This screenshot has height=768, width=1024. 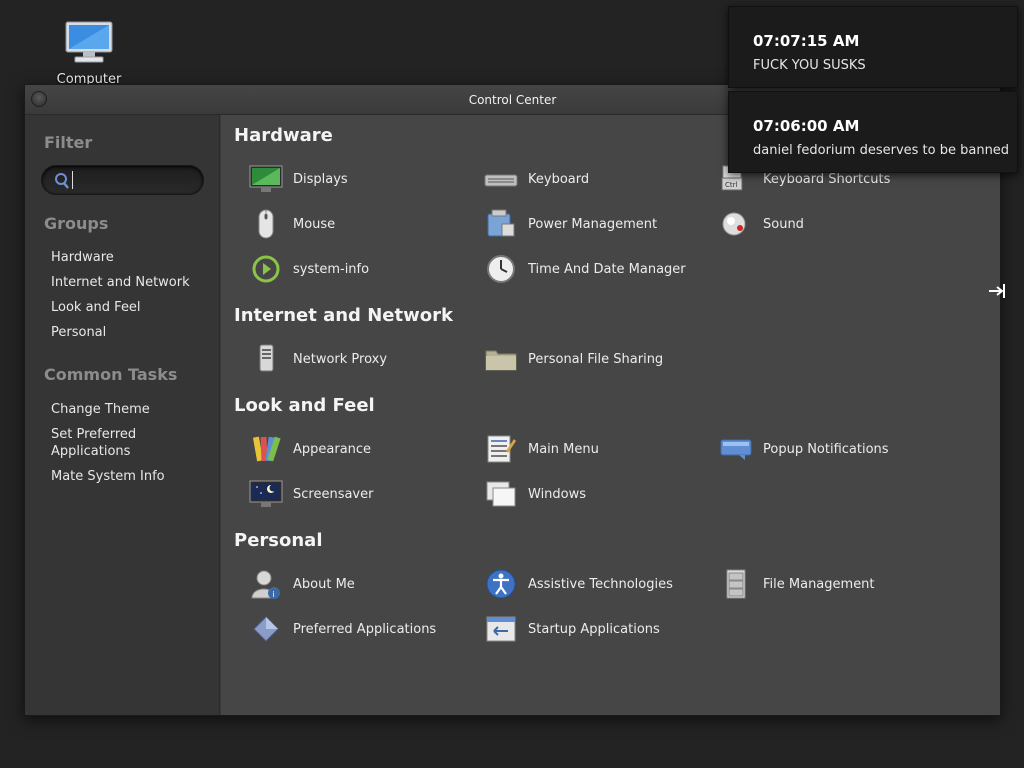 I want to click on group-link-internet-network: Internet and Network, so click(x=131, y=282).